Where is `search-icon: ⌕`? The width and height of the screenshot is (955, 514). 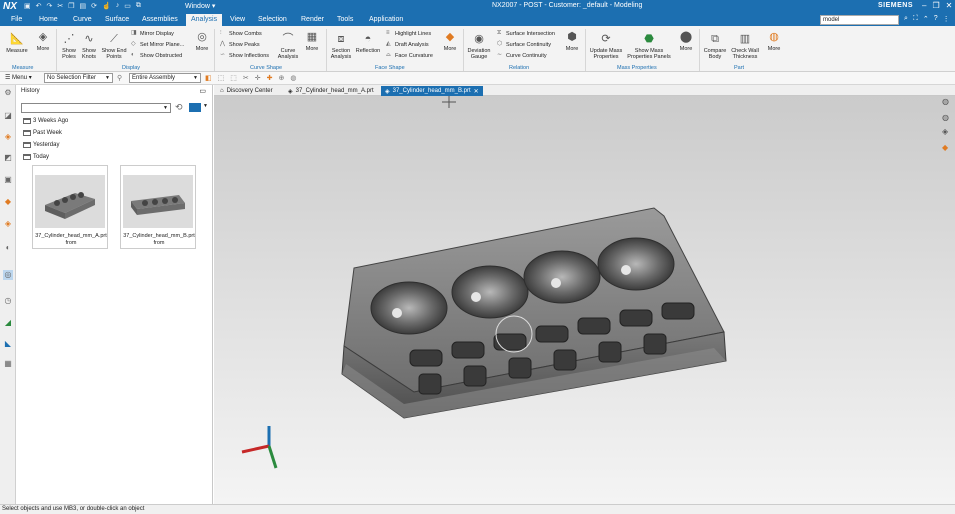
search-icon: ⌕ is located at coordinates (906, 19).